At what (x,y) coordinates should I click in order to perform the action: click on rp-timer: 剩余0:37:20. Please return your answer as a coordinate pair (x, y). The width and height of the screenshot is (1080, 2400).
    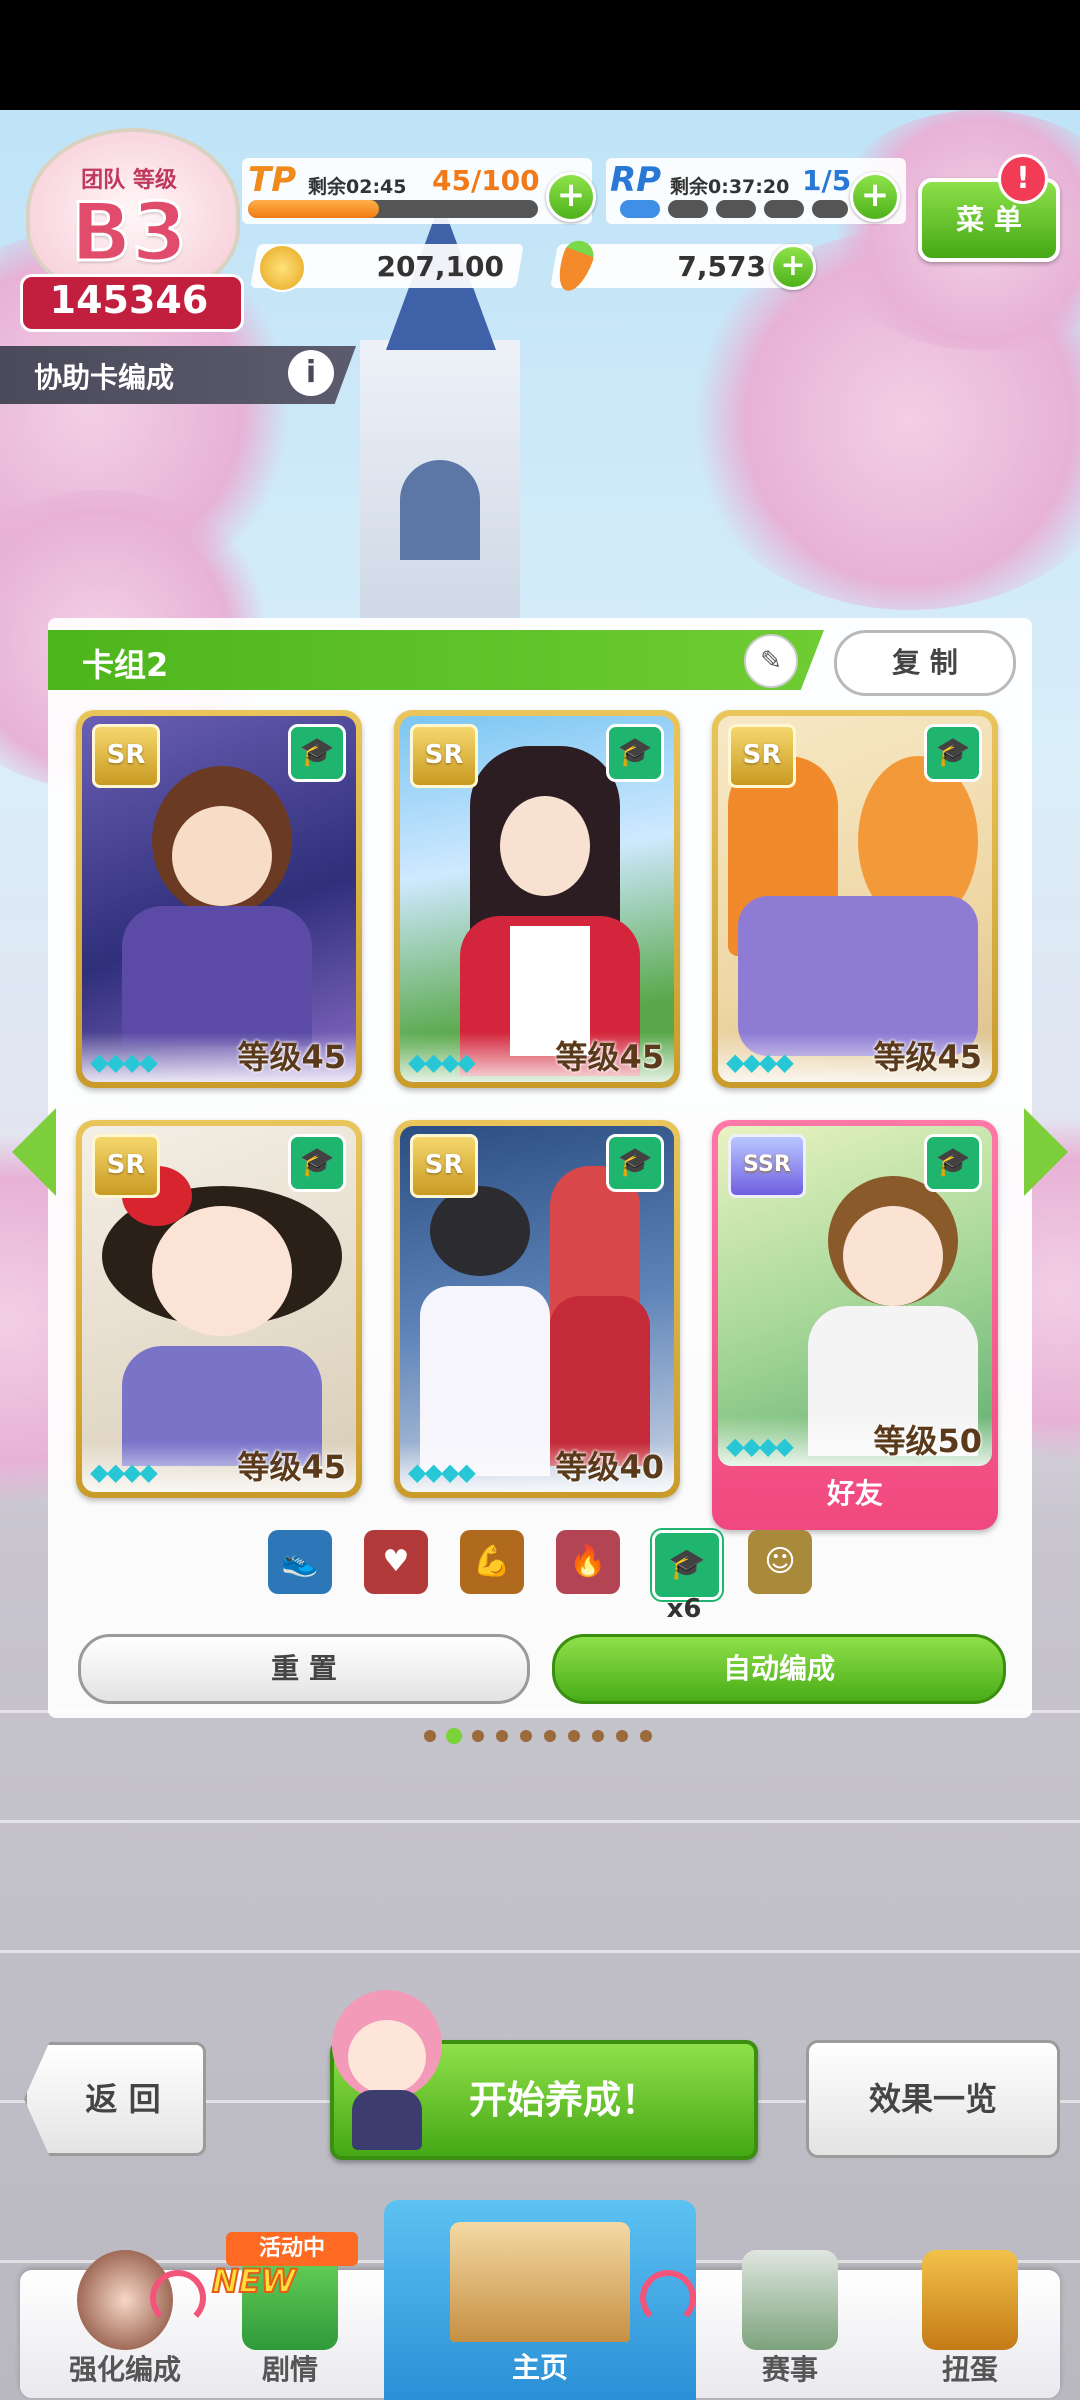
    Looking at the image, I should click on (730, 187).